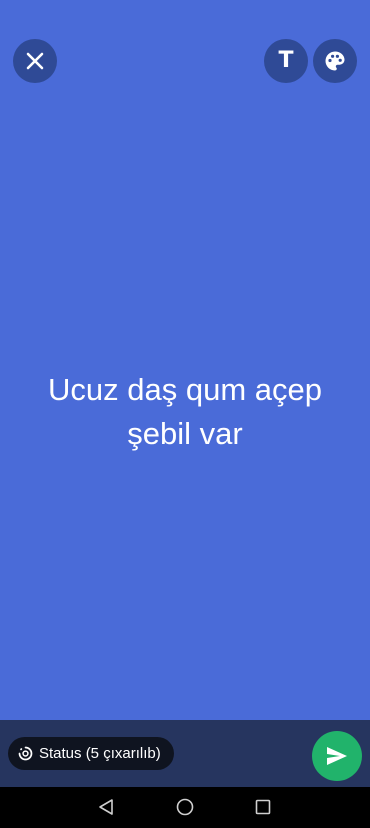  Describe the element at coordinates (25, 753) in the screenshot. I see `status-ring-icon` at that location.